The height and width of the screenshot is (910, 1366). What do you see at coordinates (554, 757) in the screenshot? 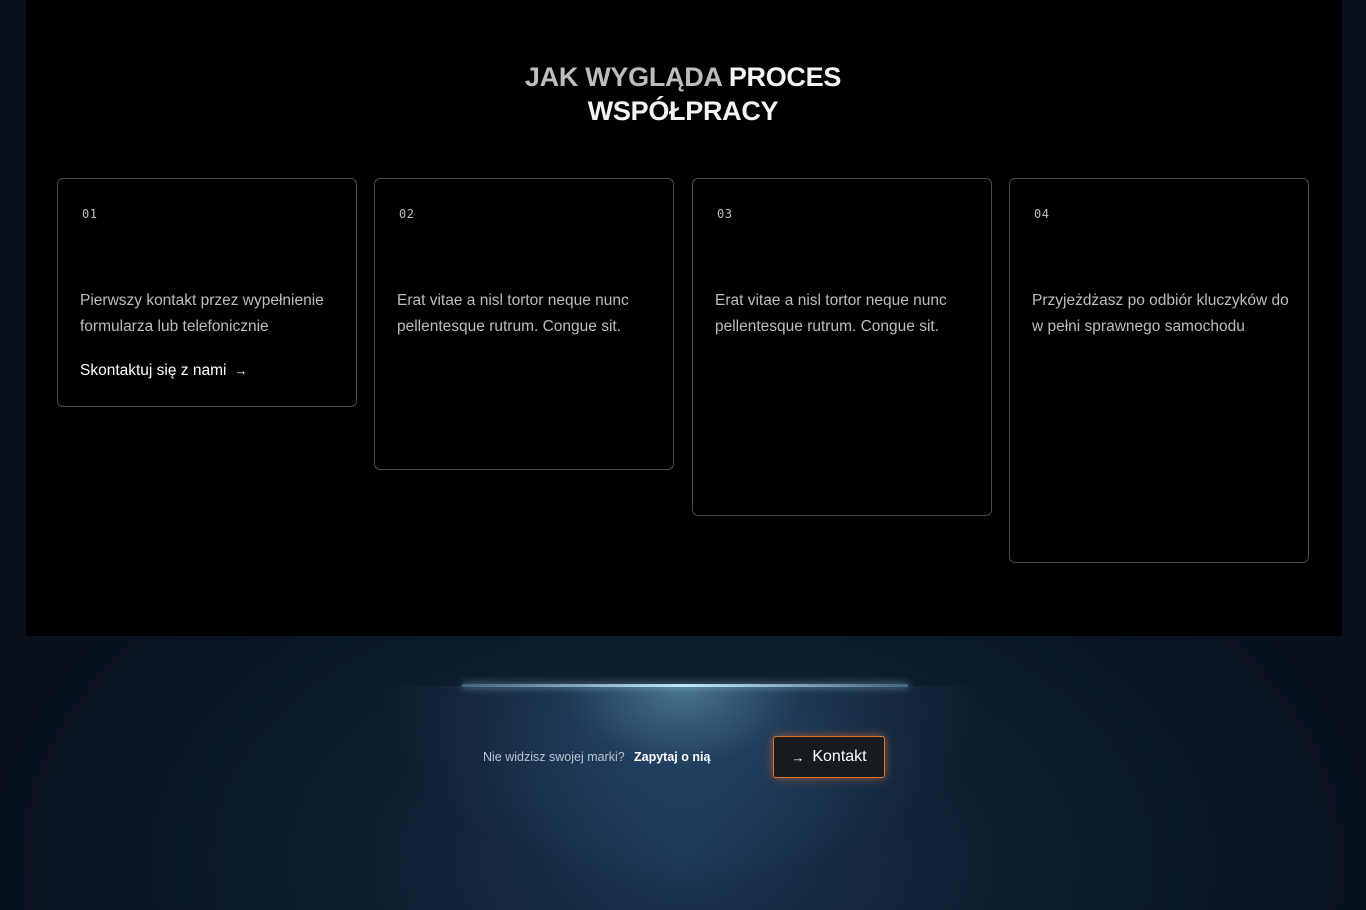
I see `brand-question: Nie widzisz swojej marki?` at bounding box center [554, 757].